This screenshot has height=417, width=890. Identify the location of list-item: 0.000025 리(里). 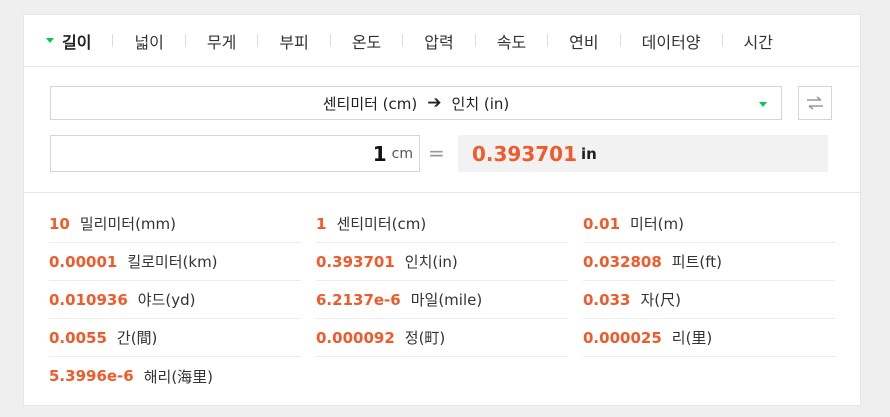
(709, 338).